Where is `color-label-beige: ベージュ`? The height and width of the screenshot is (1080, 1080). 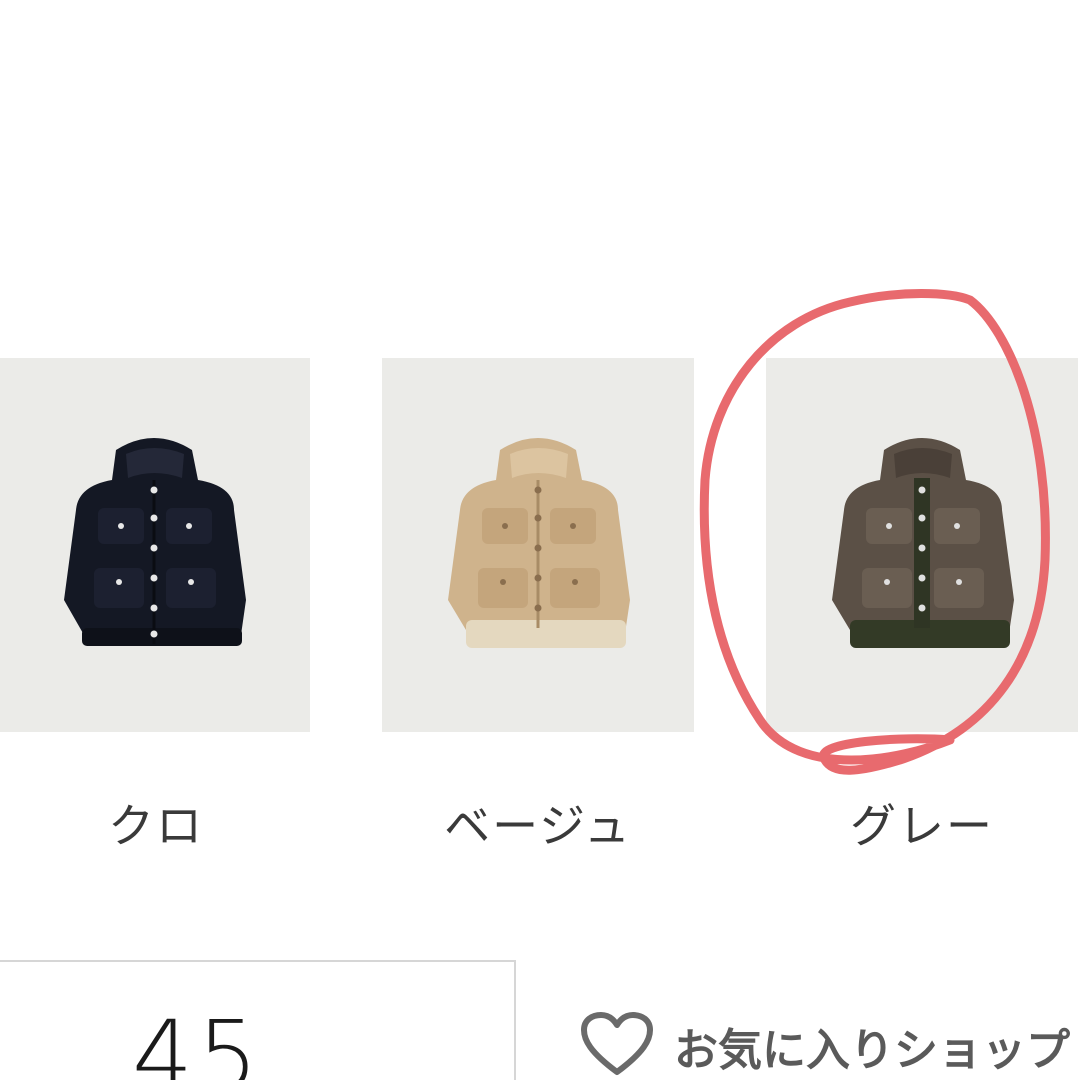 color-label-beige: ベージュ is located at coordinates (538, 823).